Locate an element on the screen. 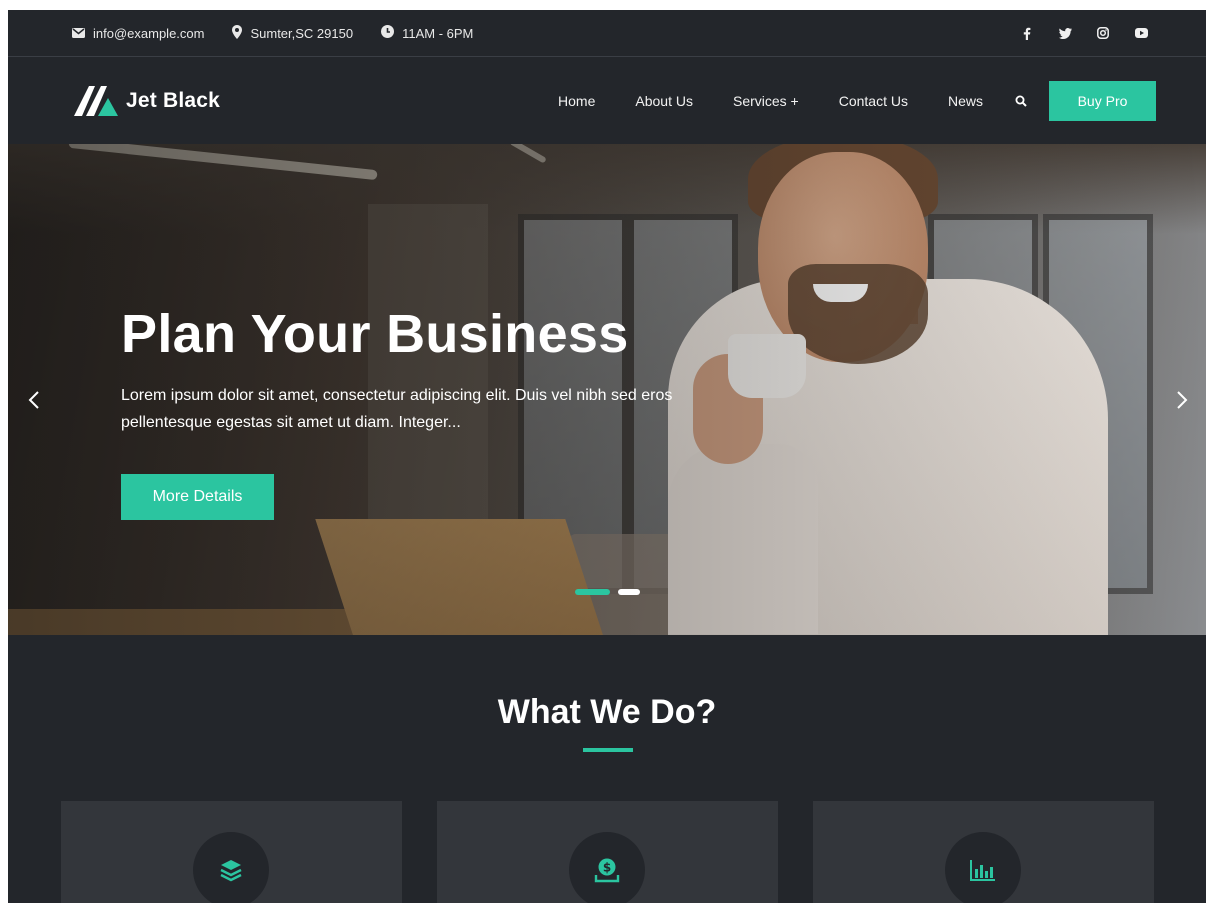  site-logo: Jet Black is located at coordinates (147, 101).